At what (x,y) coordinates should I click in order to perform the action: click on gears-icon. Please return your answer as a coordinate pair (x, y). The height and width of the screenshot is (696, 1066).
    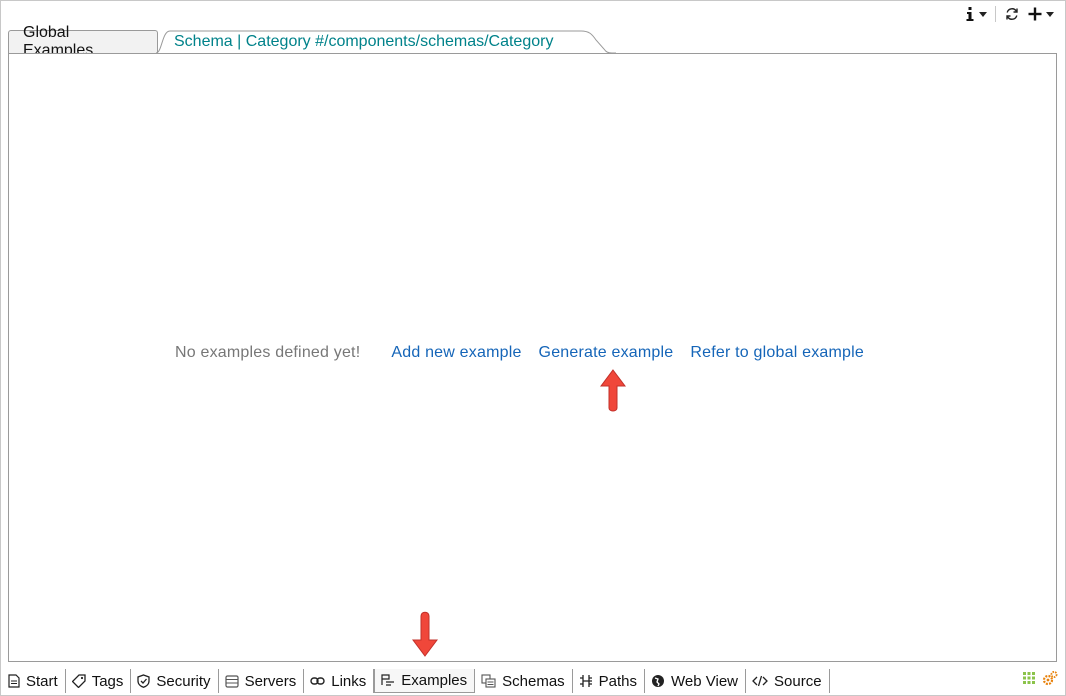
    Looking at the image, I should click on (1050, 678).